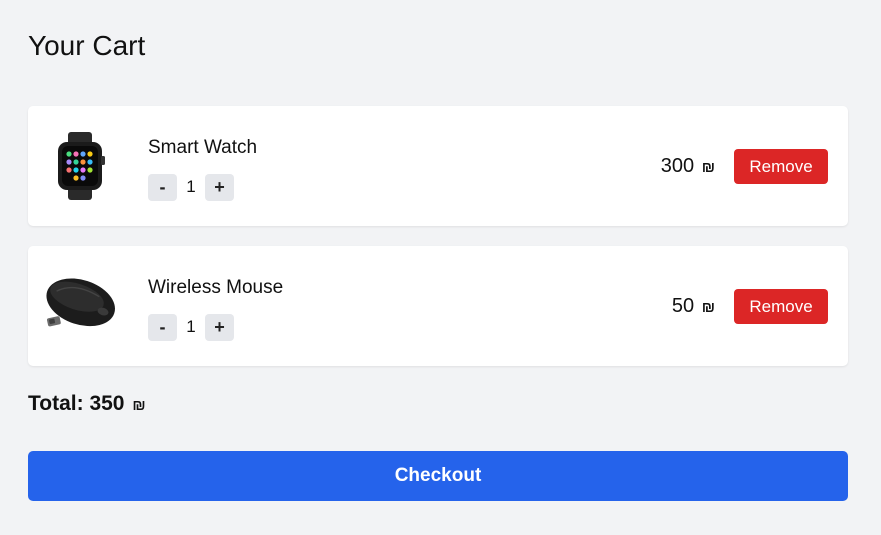 This screenshot has width=881, height=535. I want to click on price-value: 50, so click(683, 306).